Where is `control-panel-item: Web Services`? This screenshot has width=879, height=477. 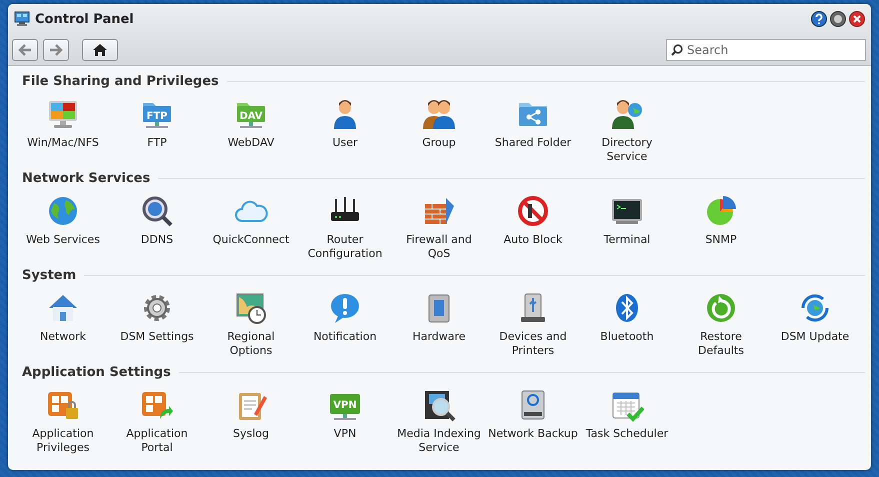 control-panel-item: Web Services is located at coordinates (63, 220).